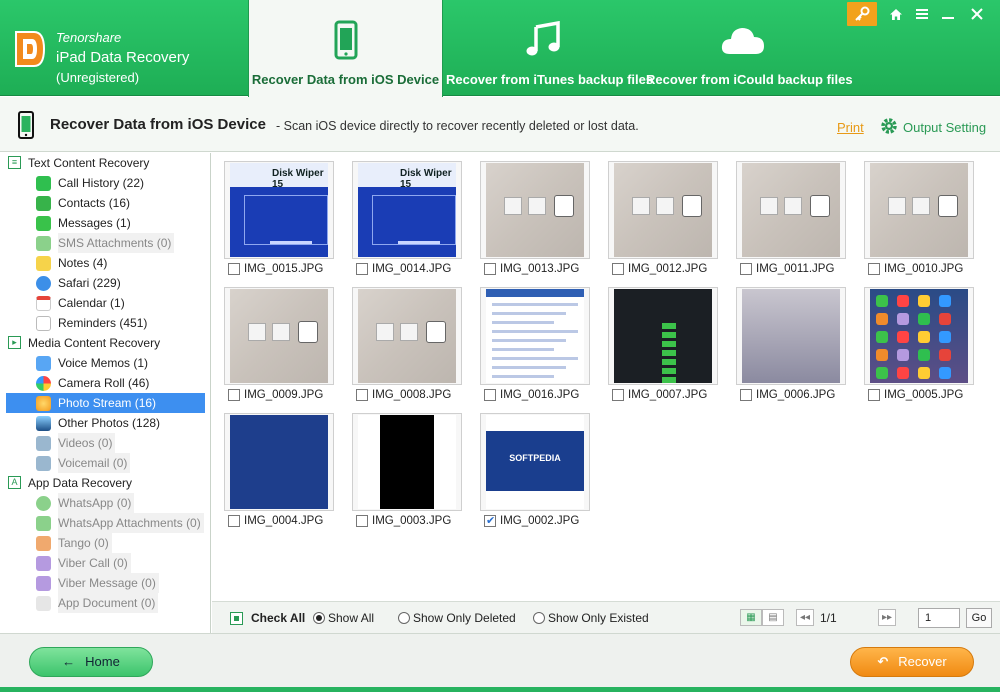  I want to click on show-all-radio, so click(319, 618).